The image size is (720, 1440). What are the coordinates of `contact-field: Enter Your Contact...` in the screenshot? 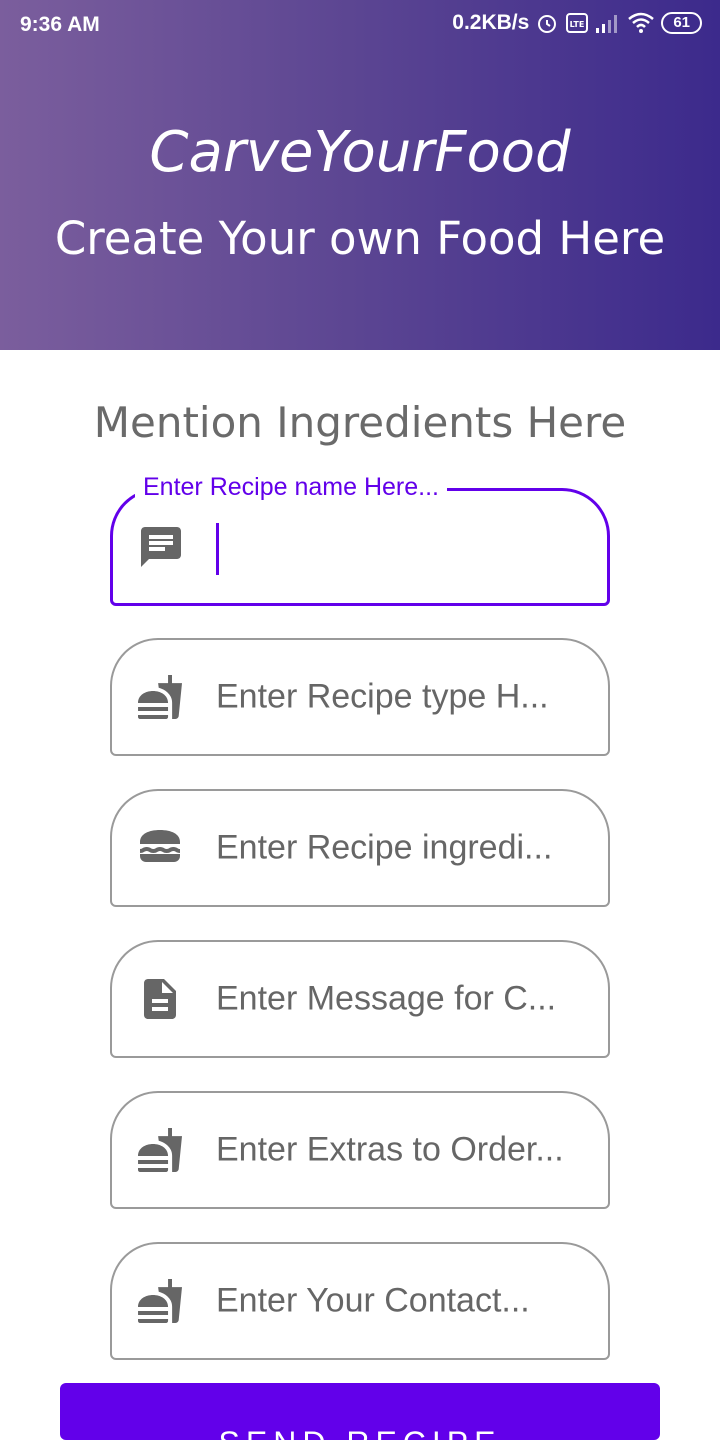 It's located at (360, 1301).